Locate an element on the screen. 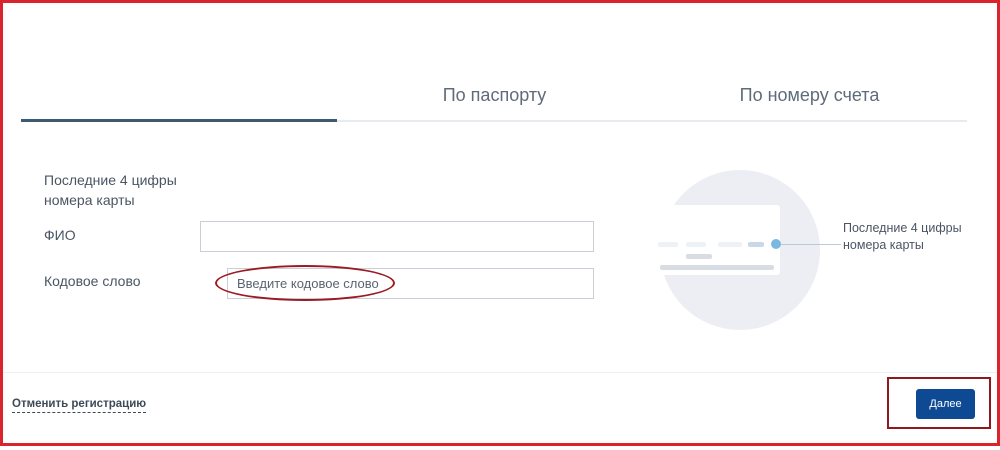  tab-bar: По паспорту По номеру счета is located at coordinates (494, 101).